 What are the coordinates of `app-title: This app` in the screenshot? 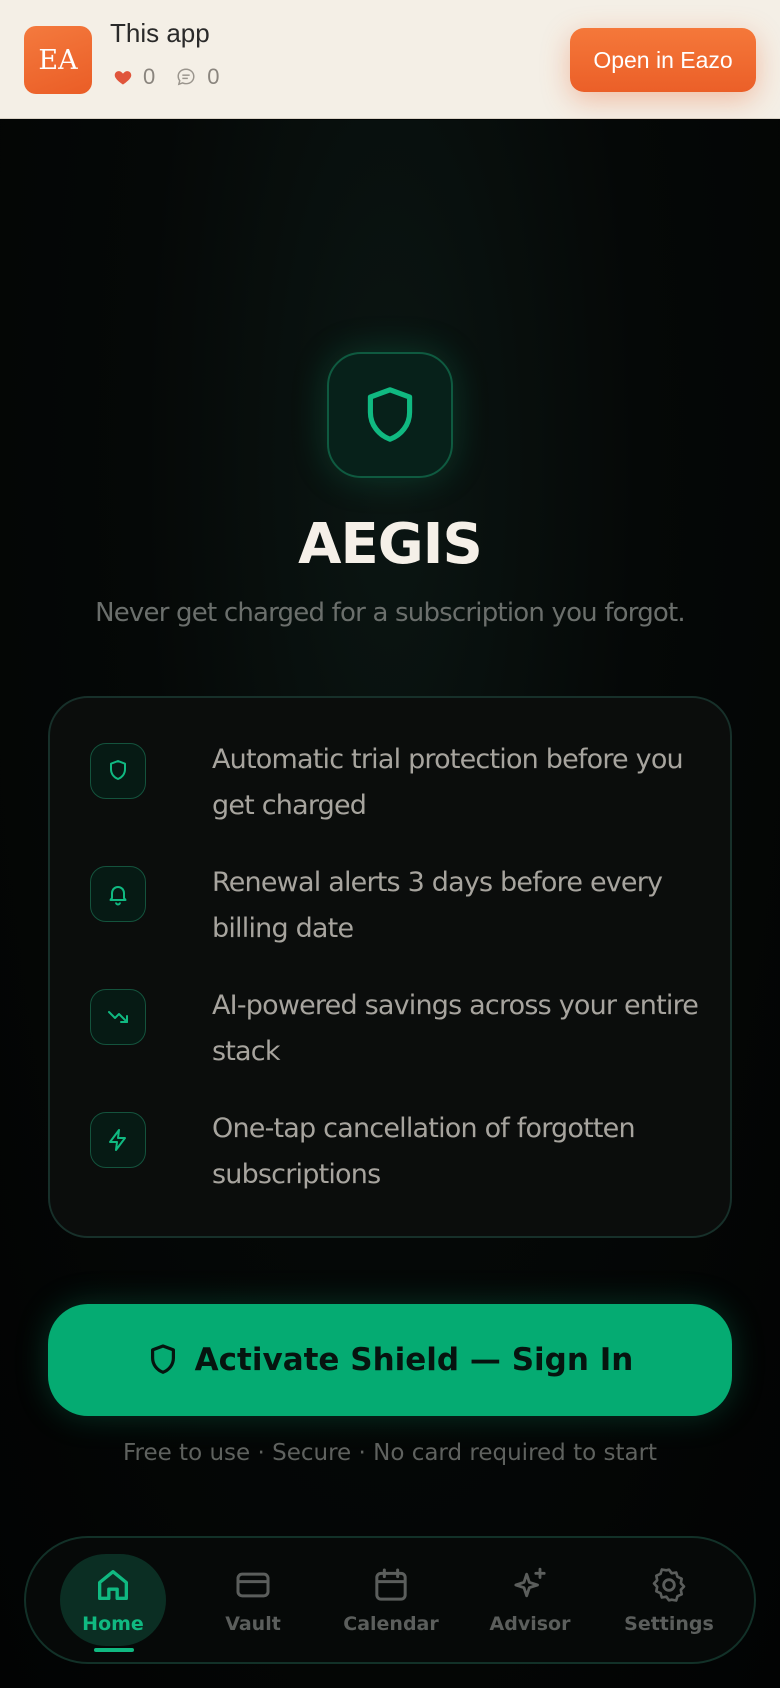 It's located at (160, 33).